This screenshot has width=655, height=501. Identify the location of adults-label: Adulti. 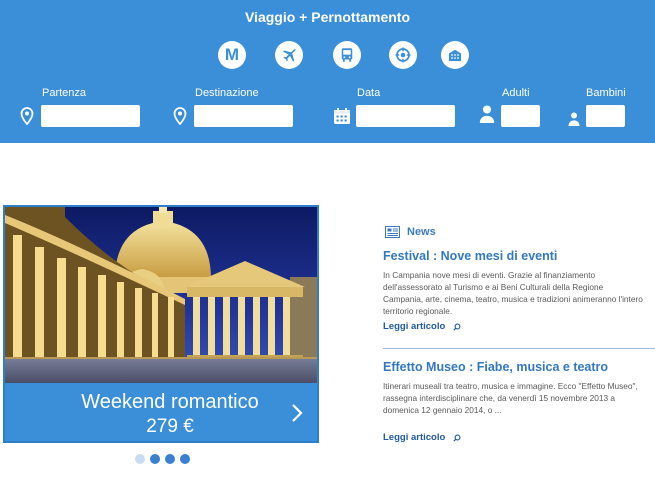
(516, 93).